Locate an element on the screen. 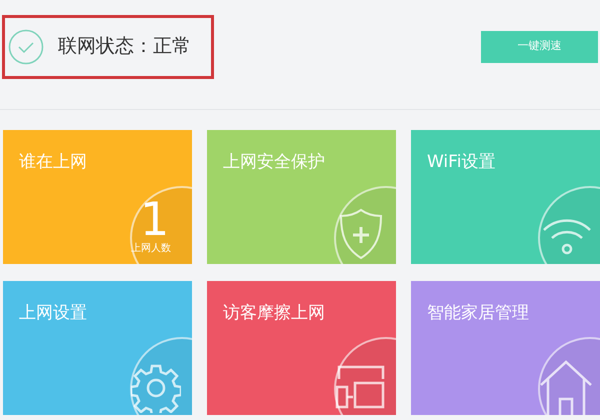 This screenshot has height=420, width=600. house-icon is located at coordinates (566, 387).